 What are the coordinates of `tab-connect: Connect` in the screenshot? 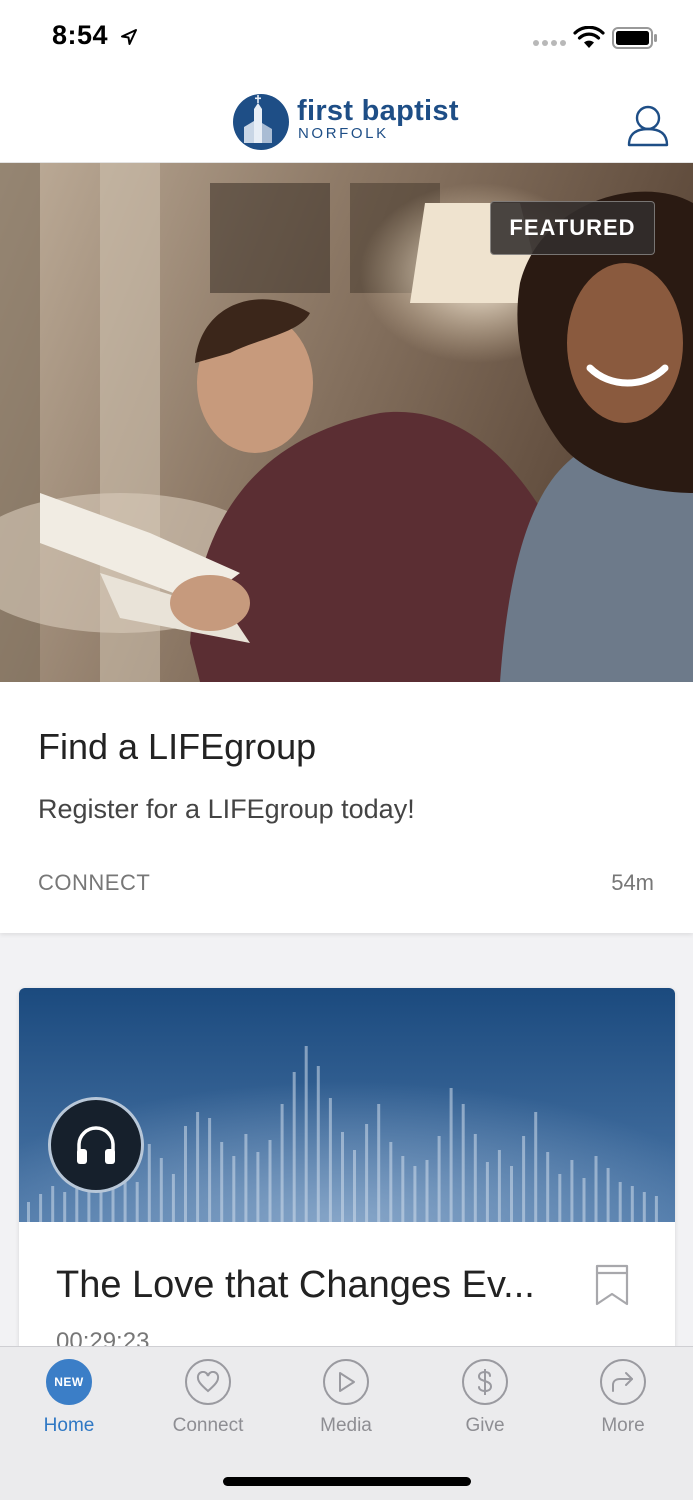 It's located at (208, 1398).